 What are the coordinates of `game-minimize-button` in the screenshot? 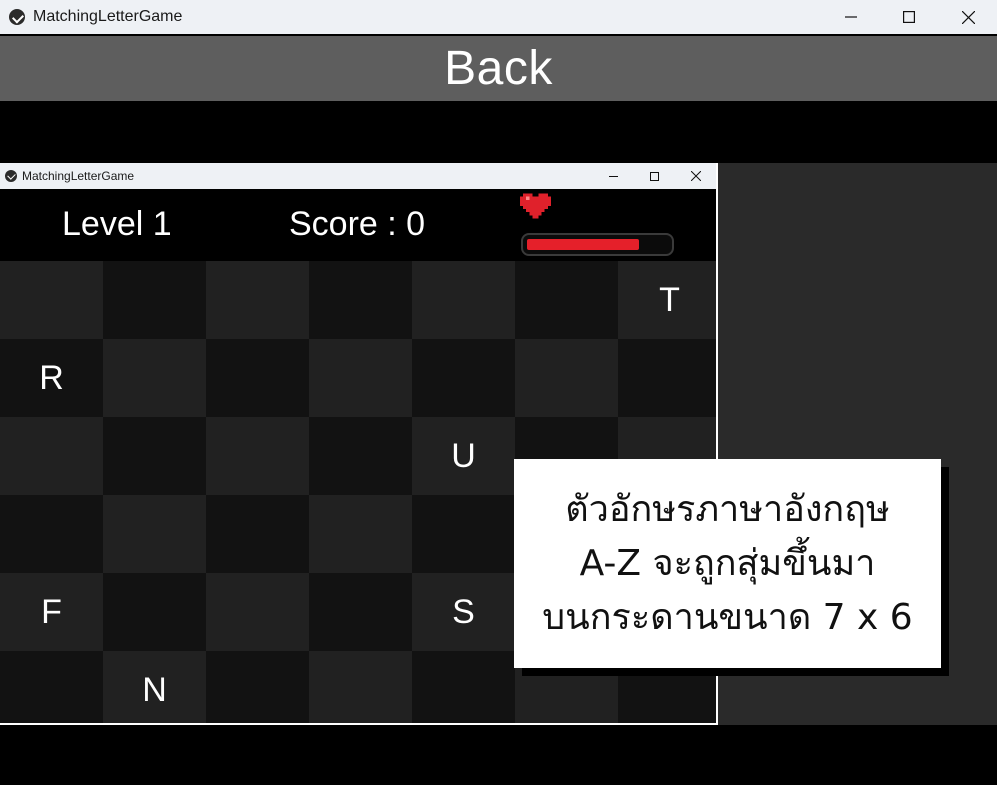 It's located at (613, 176).